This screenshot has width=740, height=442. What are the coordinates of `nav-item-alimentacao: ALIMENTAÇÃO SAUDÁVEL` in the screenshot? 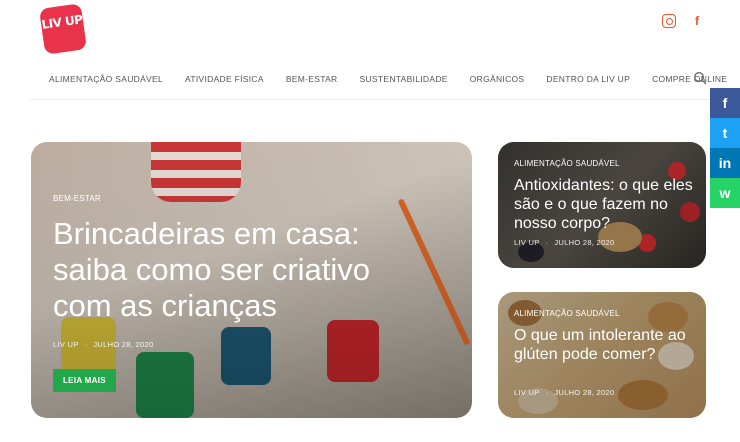 It's located at (106, 79).